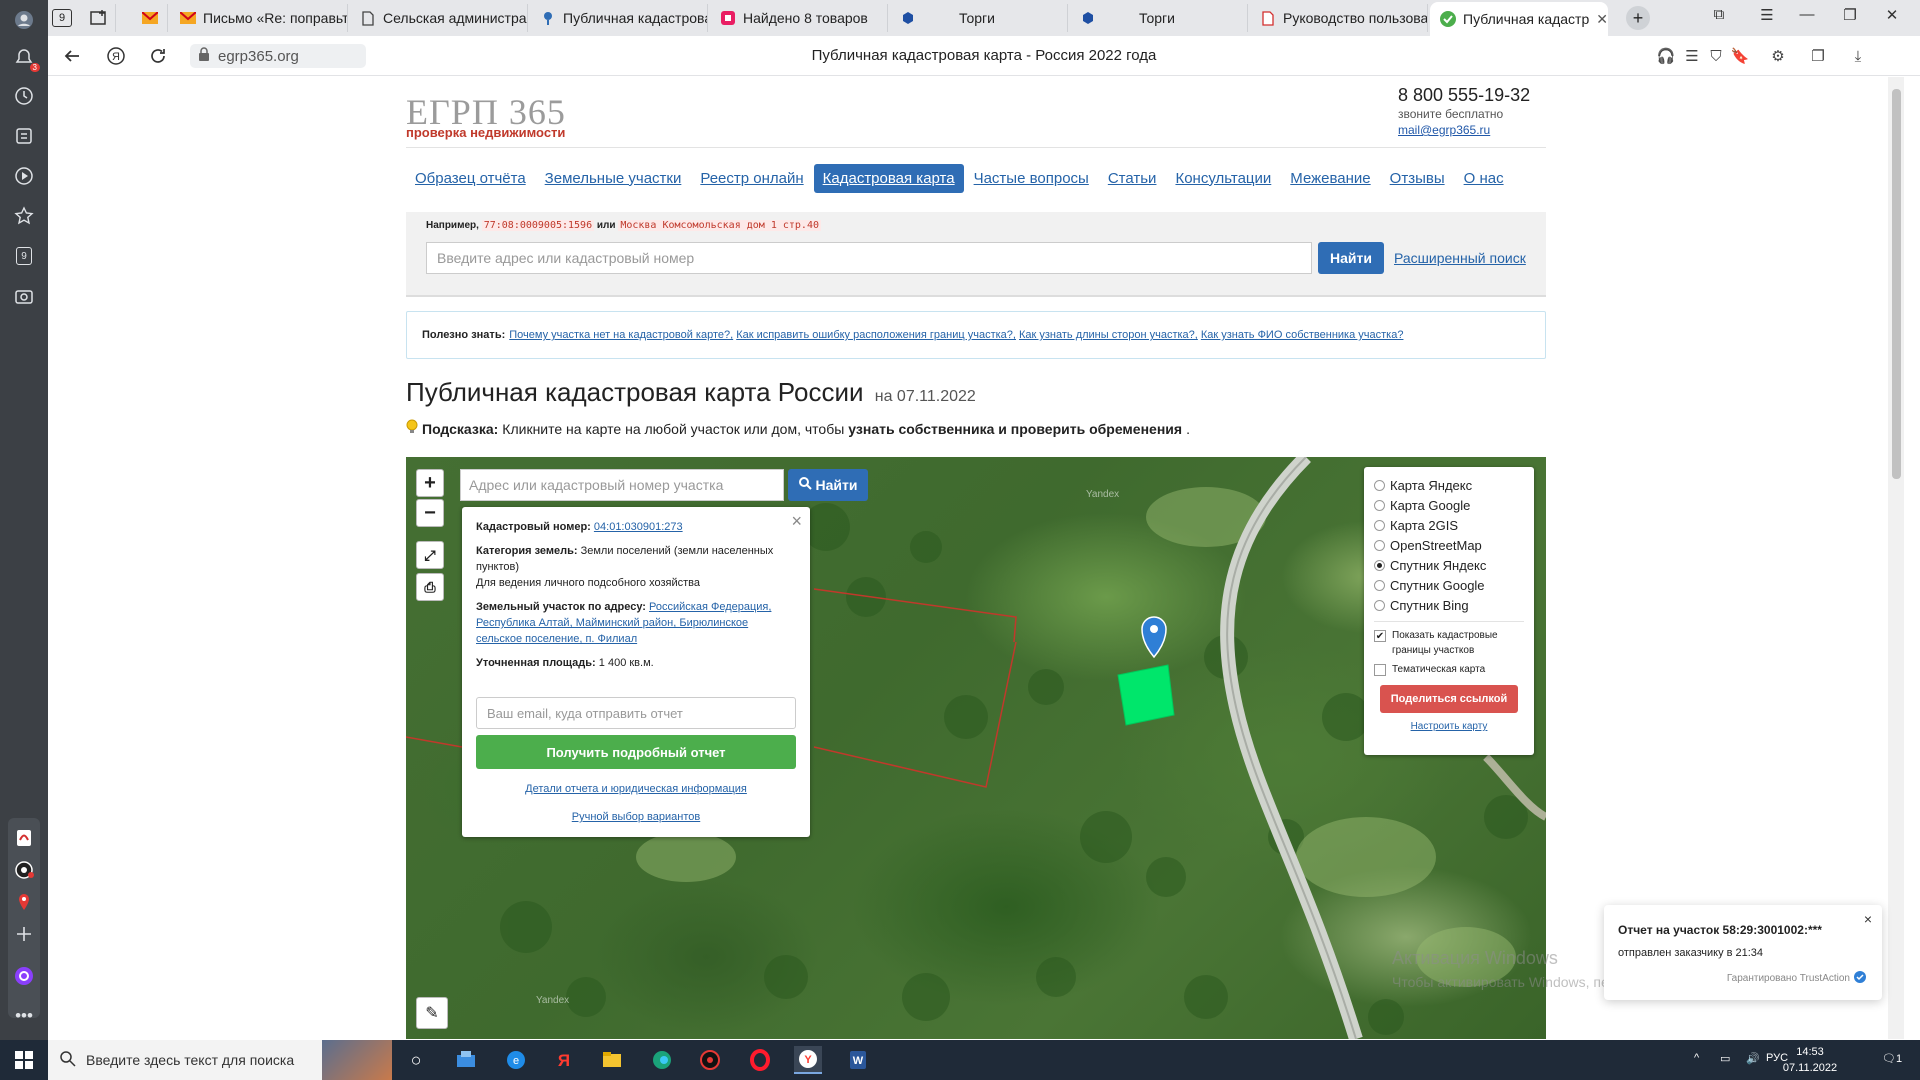 This screenshot has height=1080, width=1920. Describe the element at coordinates (1807, 14) in the screenshot. I see `minimize-icon: —` at that location.